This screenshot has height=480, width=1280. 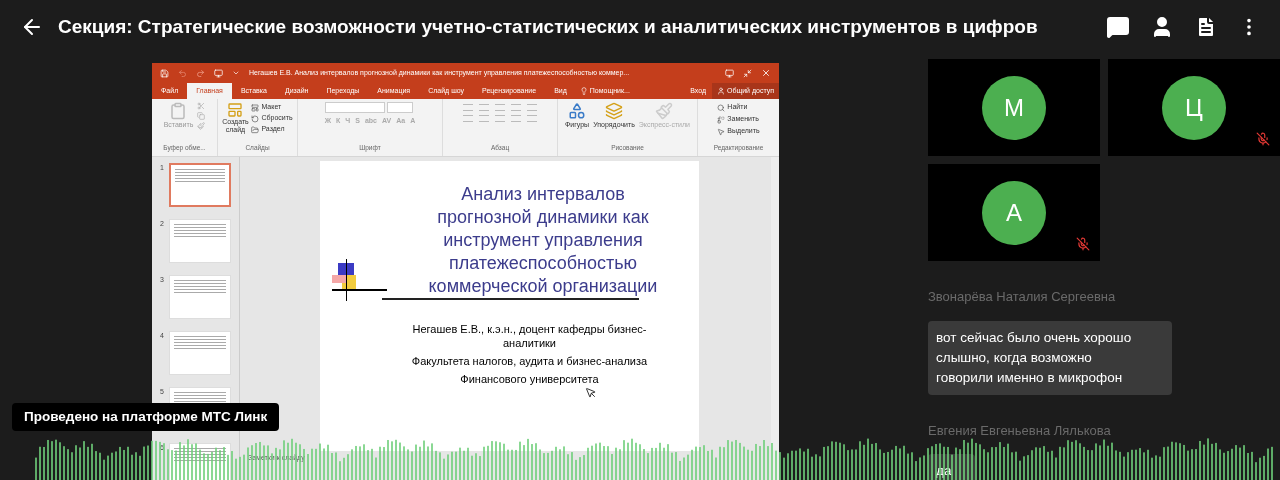 I want to click on pointer-icon, so click(x=721, y=131).